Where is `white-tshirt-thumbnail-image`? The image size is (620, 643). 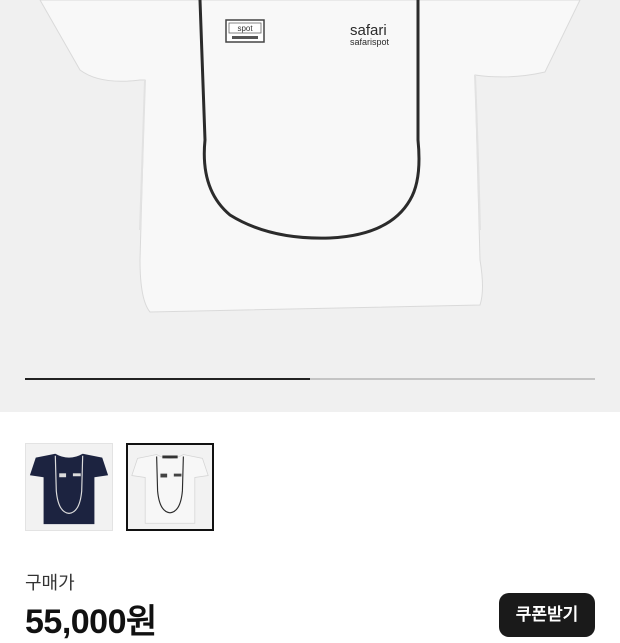 white-tshirt-thumbnail-image is located at coordinates (170, 489).